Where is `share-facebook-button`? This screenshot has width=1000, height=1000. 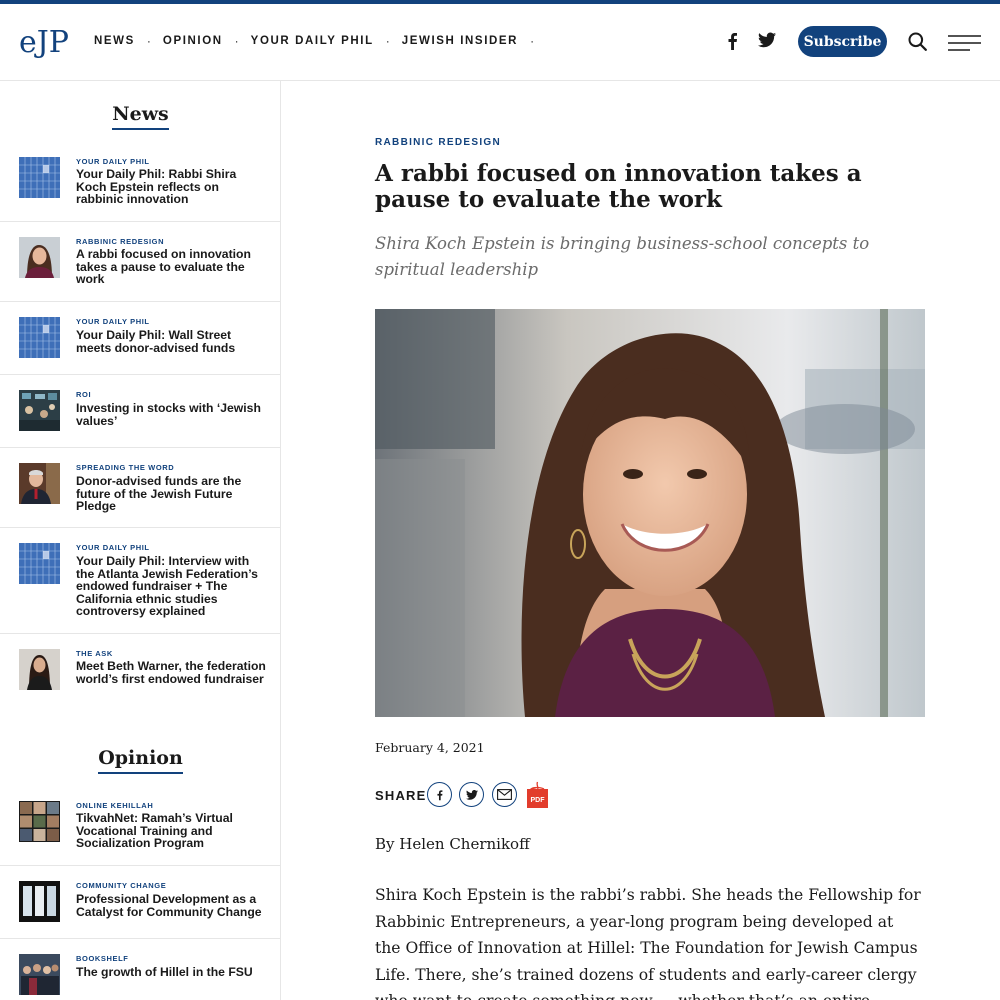 share-facebook-button is located at coordinates (439, 794).